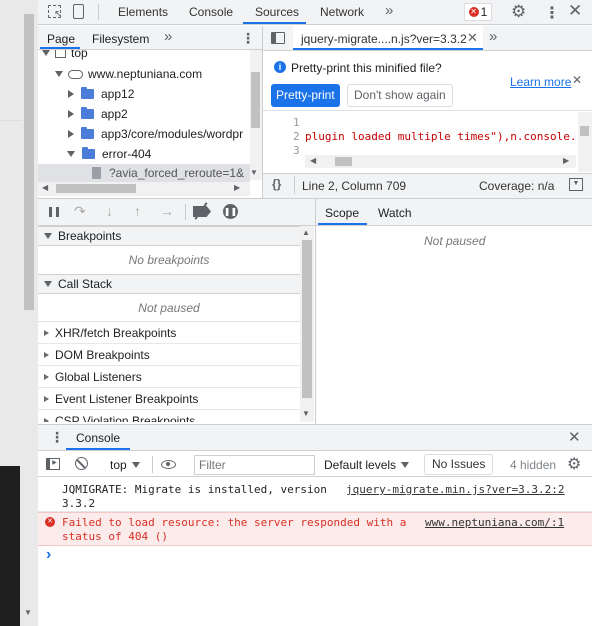  What do you see at coordinates (61, 39) in the screenshot?
I see `nav-tab-page: Page` at bounding box center [61, 39].